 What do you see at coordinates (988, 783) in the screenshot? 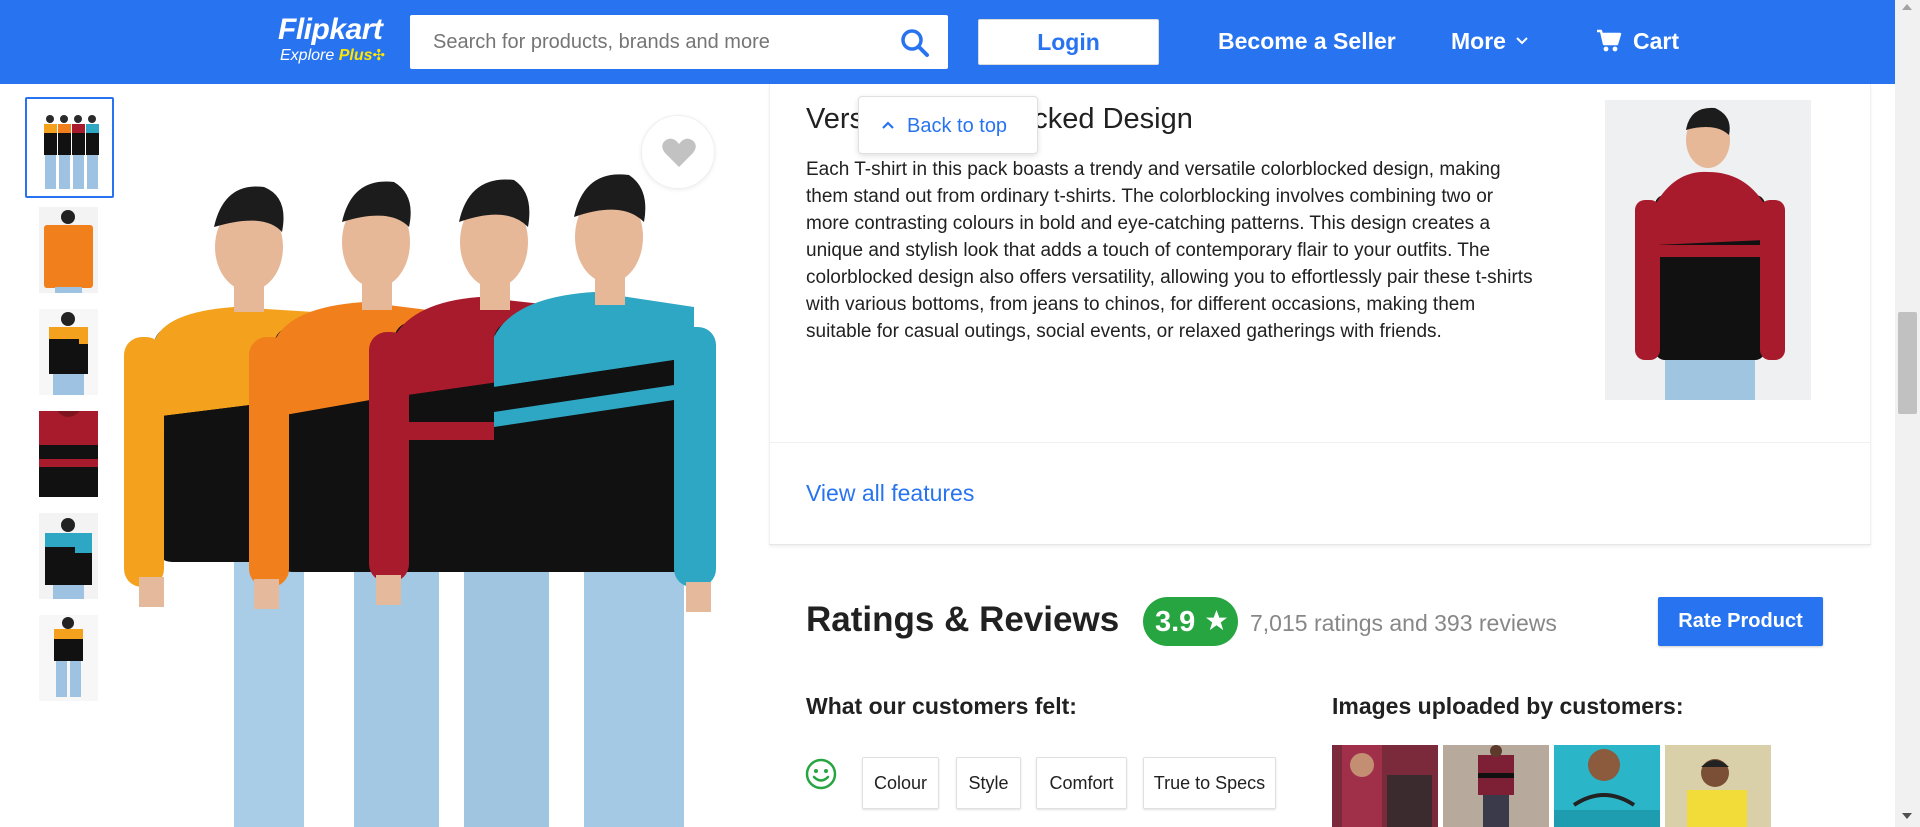
I see `chip-style: Style` at bounding box center [988, 783].